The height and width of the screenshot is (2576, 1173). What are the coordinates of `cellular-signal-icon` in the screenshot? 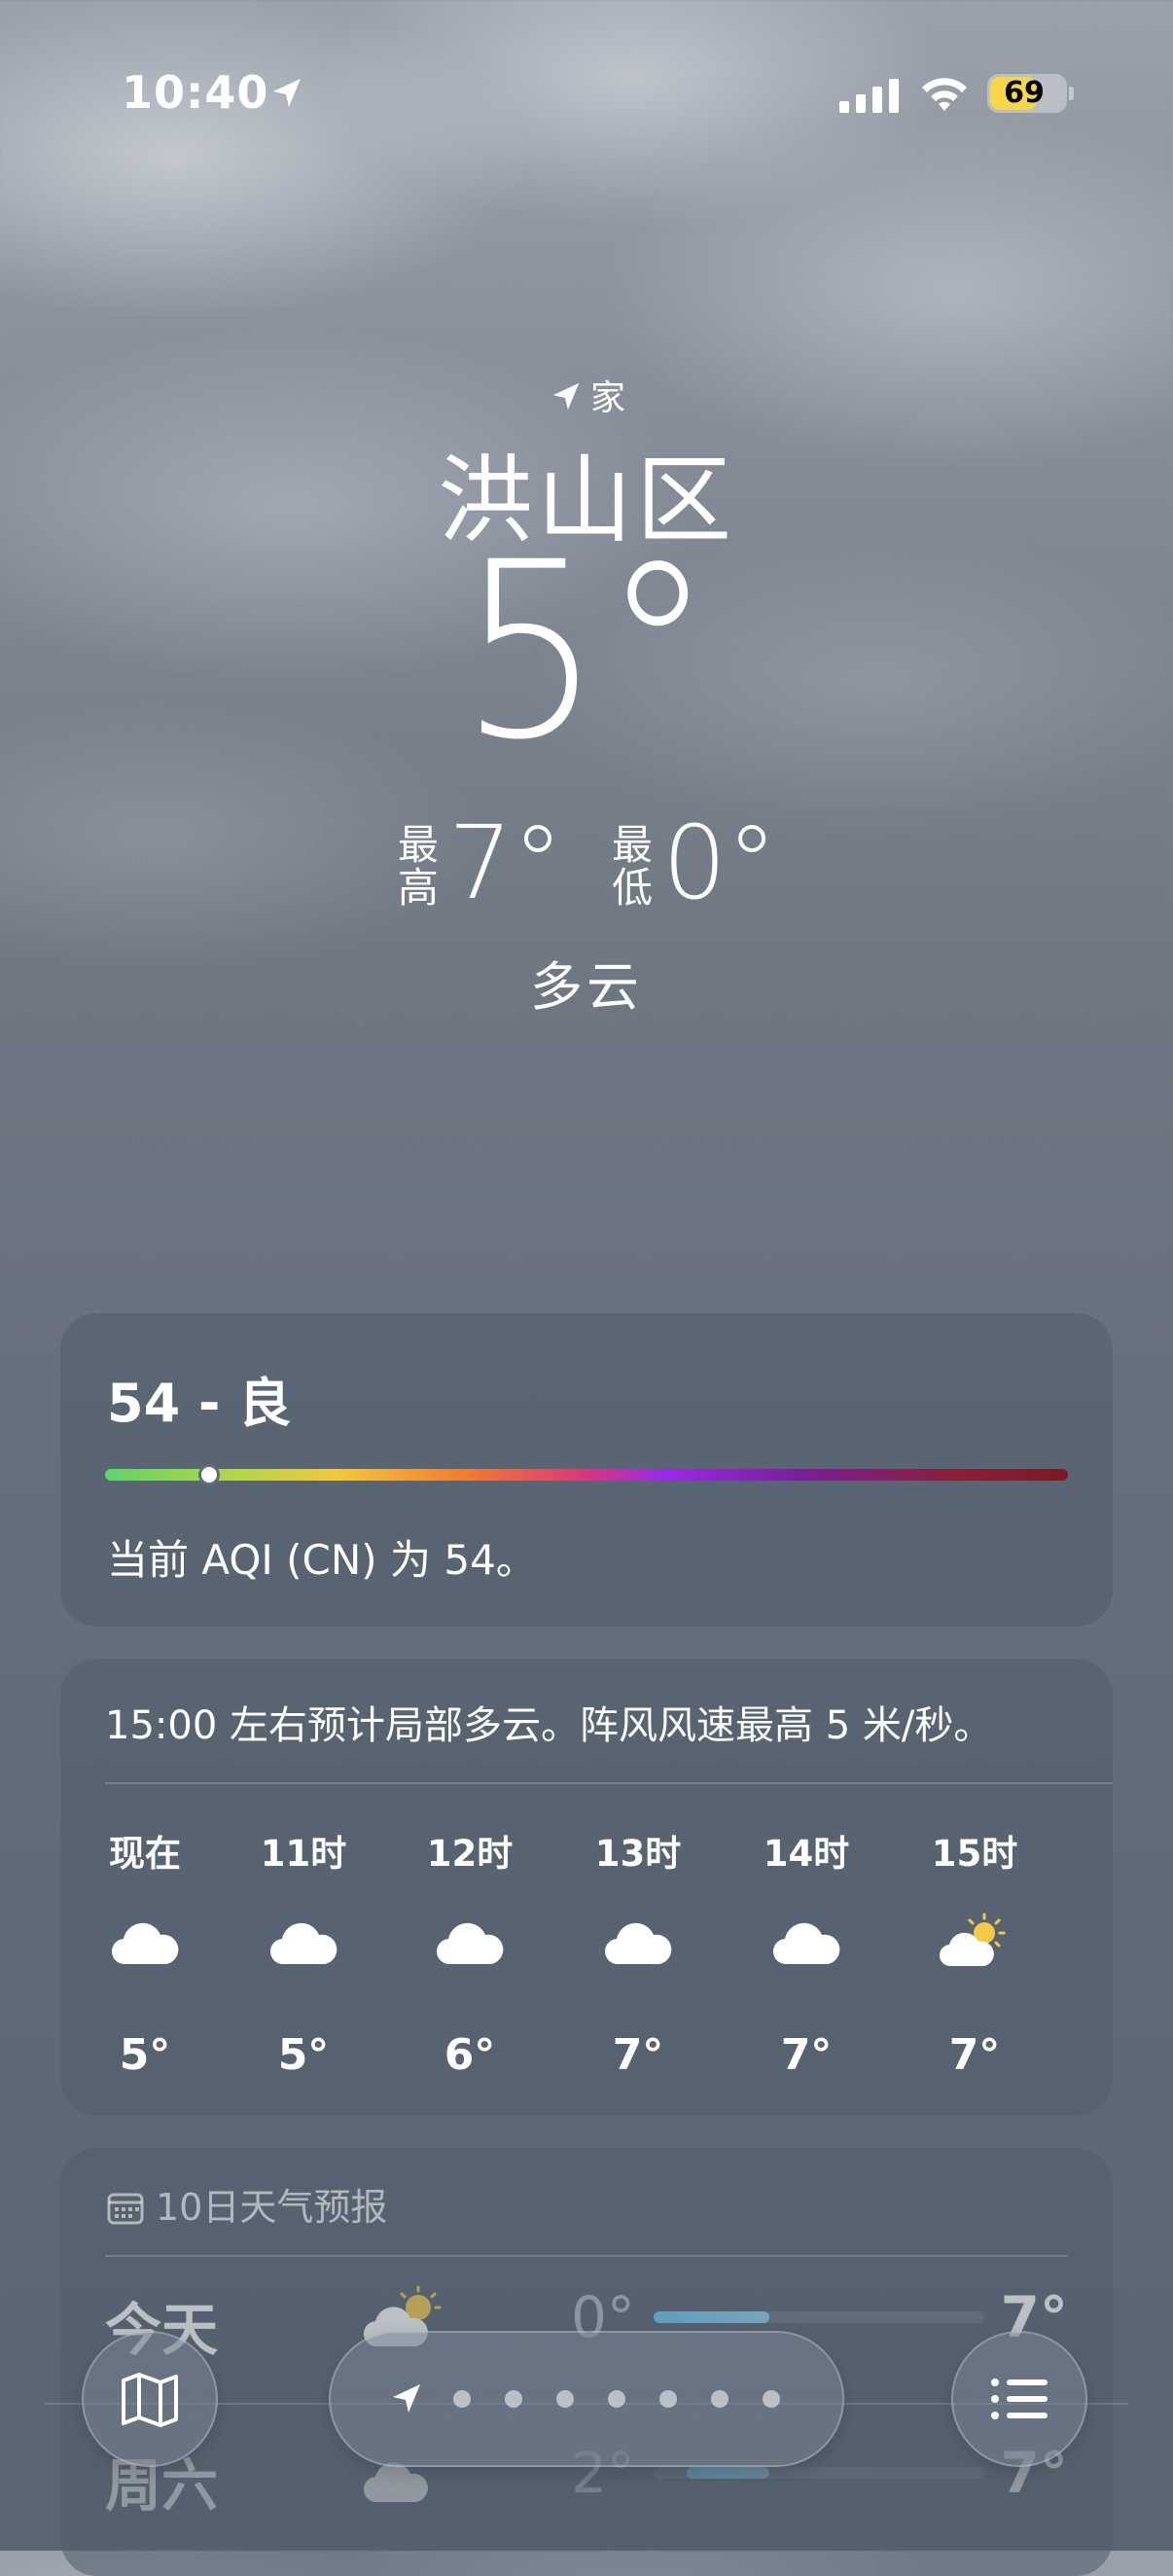 It's located at (869, 96).